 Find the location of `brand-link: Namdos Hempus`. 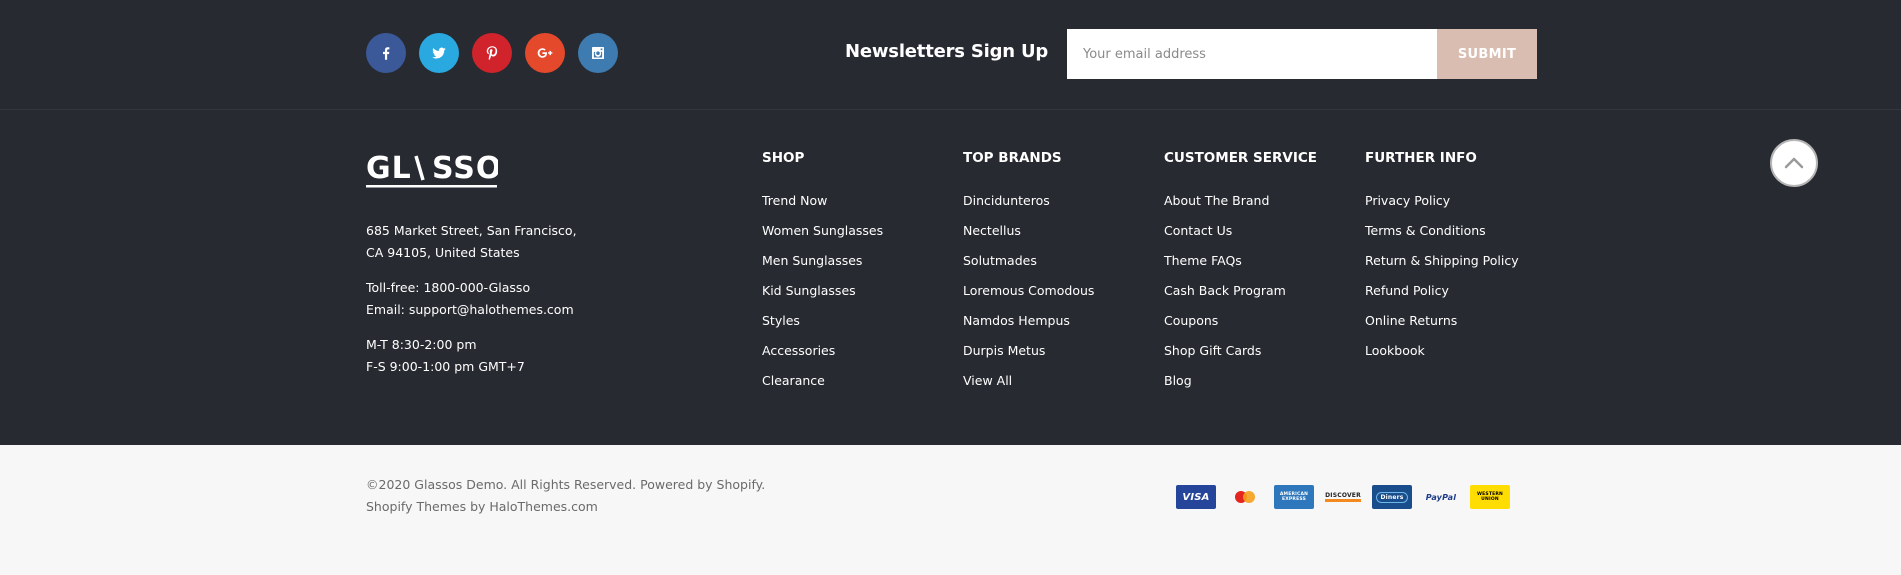

brand-link: Namdos Hempus is located at coordinates (1016, 320).